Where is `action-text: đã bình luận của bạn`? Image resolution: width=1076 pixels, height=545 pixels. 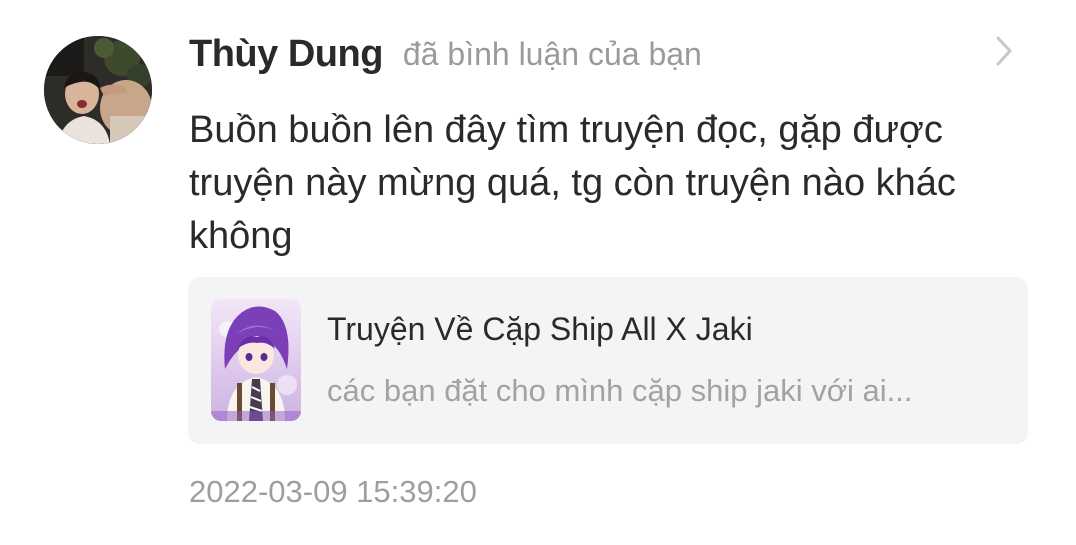 action-text: đã bình luận của bạn is located at coordinates (552, 53).